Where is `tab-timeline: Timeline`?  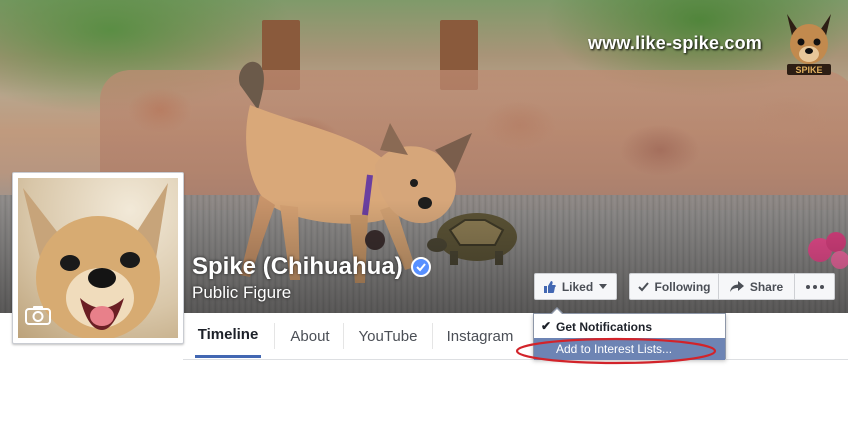
tab-timeline: Timeline is located at coordinates (228, 336).